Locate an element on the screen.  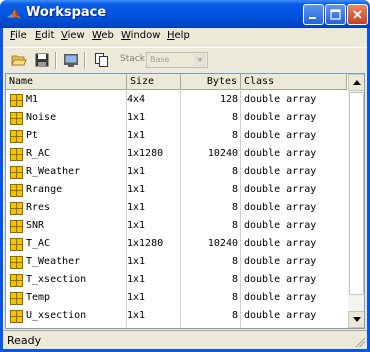
menu-view: View is located at coordinates (73, 35).